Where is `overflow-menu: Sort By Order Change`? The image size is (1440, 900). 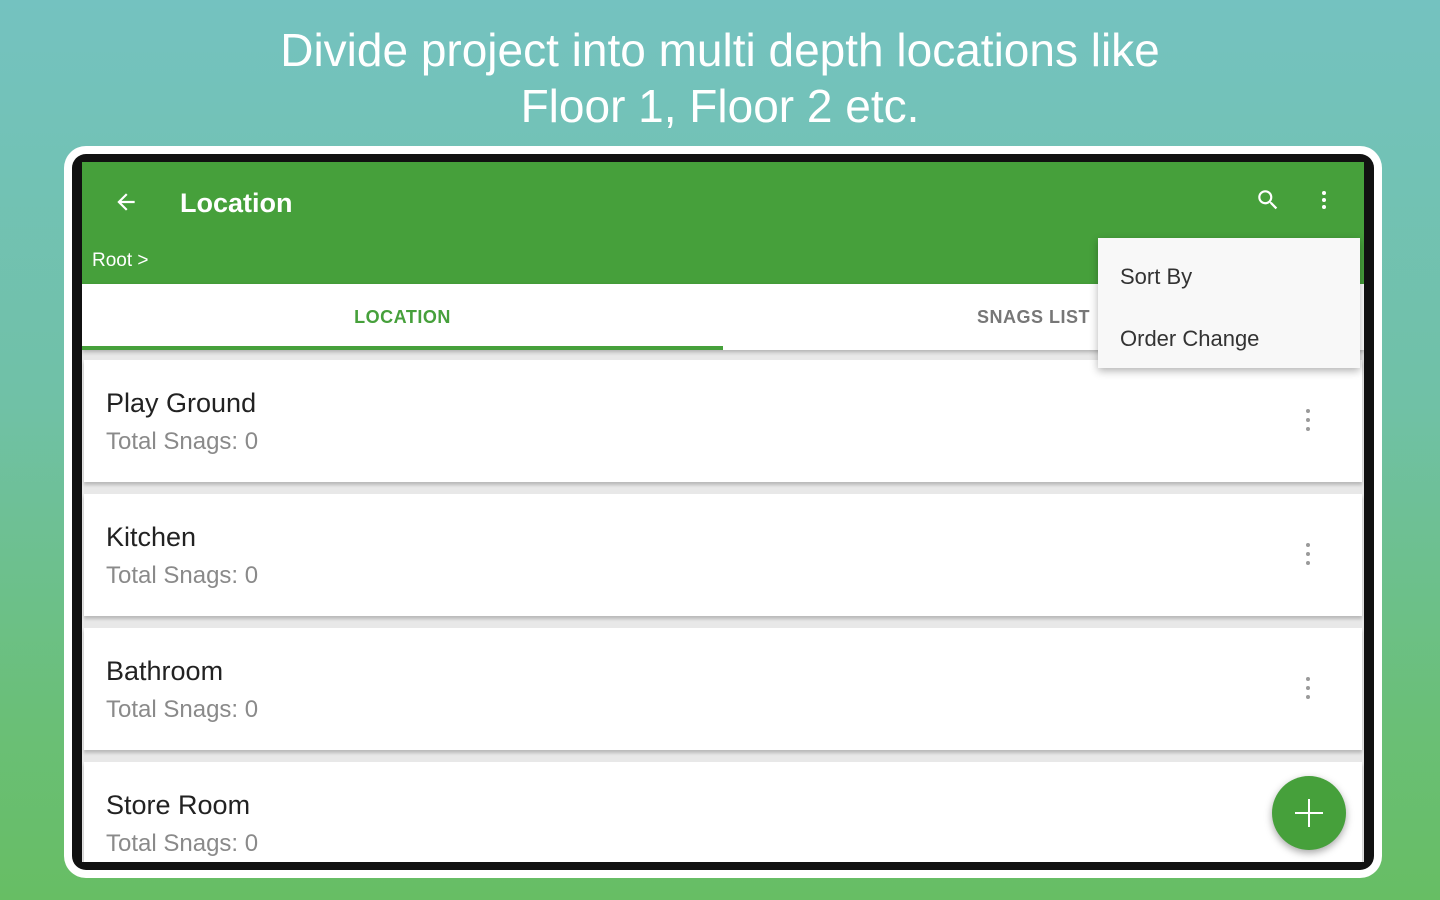
overflow-menu: Sort By Order Change is located at coordinates (1229, 303).